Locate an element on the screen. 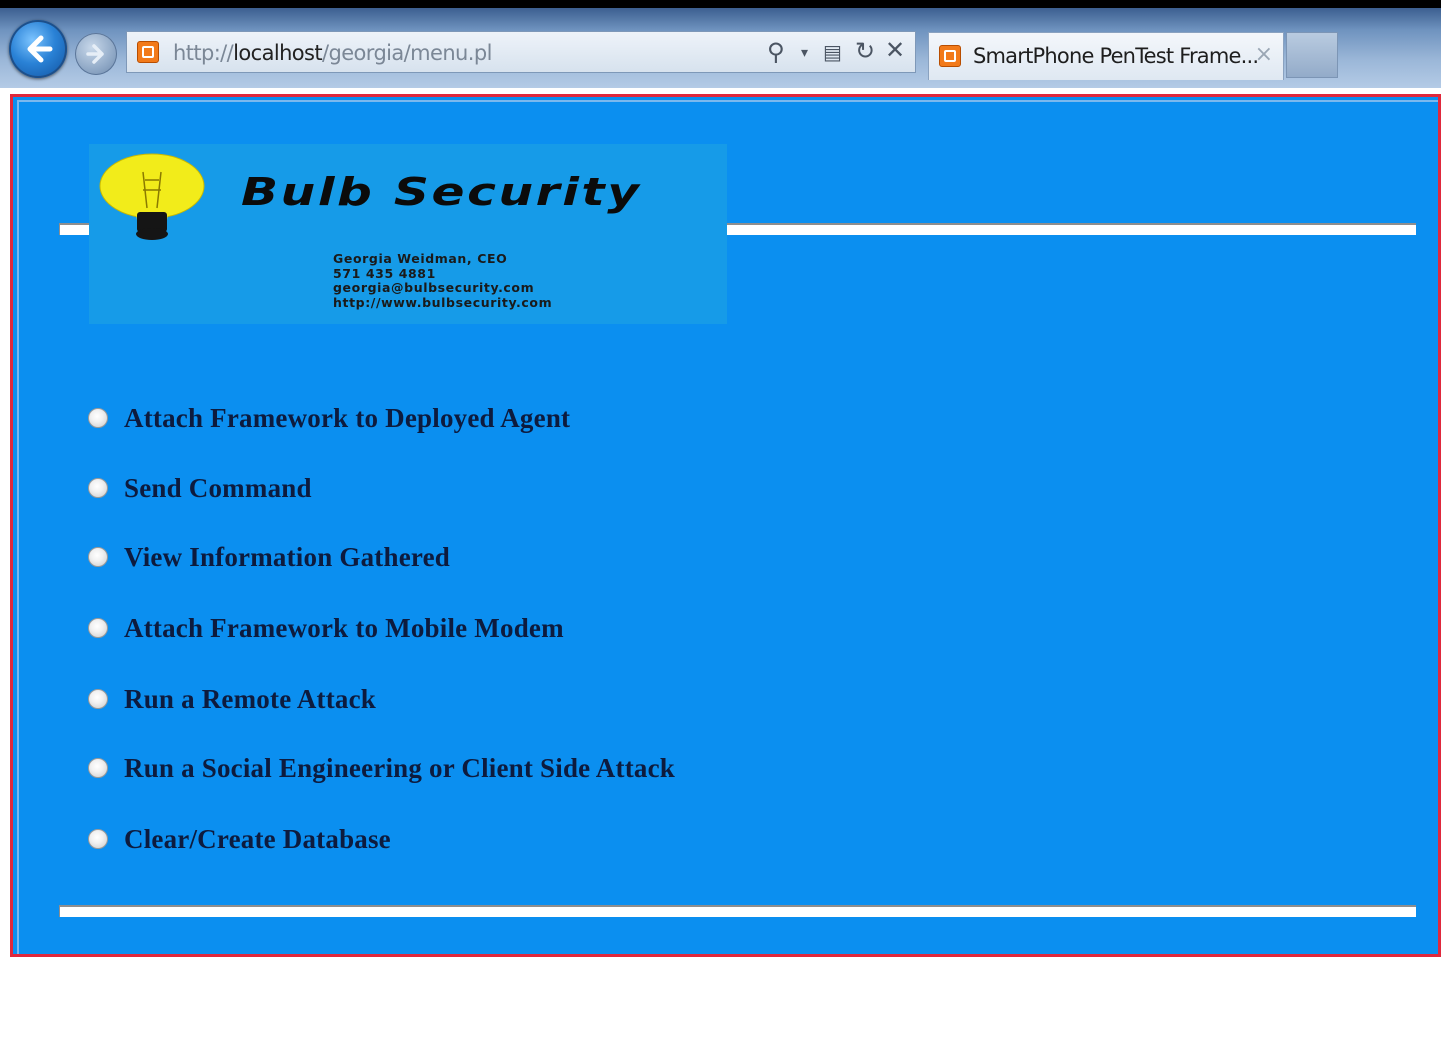 The width and height of the screenshot is (1441, 1050). back-button is located at coordinates (38, 49).